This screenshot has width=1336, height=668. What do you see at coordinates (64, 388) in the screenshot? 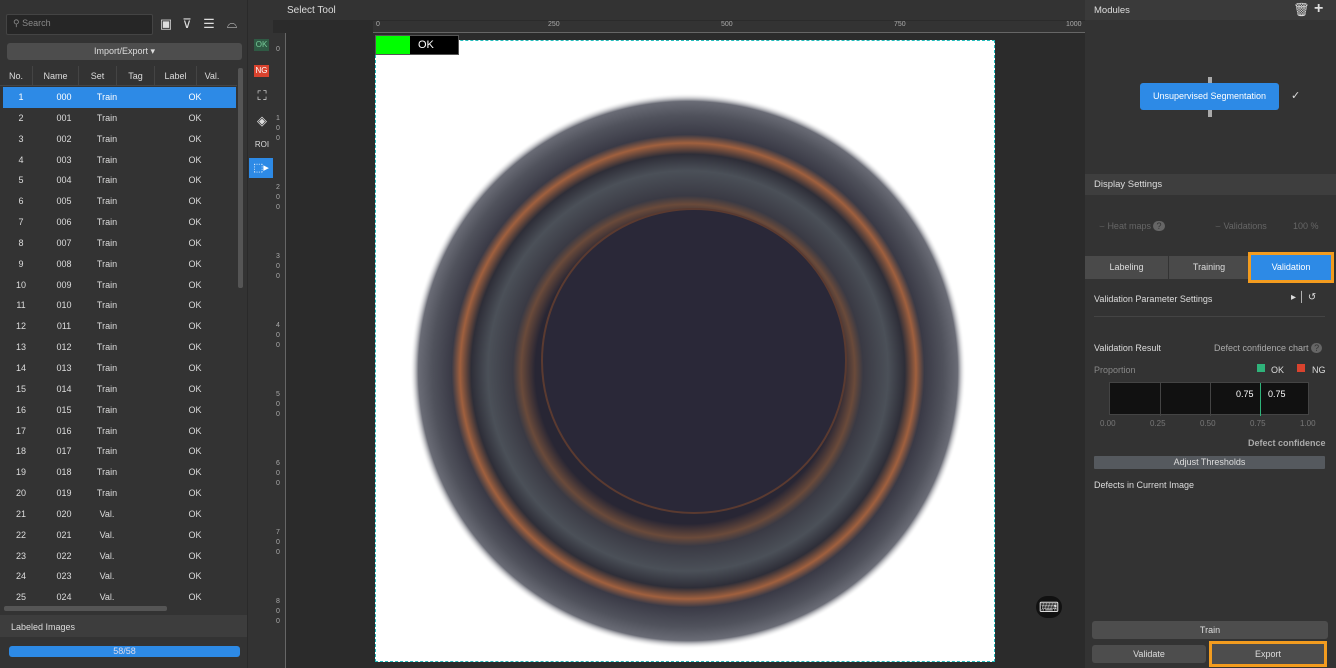
I see `cell: 014` at bounding box center [64, 388].